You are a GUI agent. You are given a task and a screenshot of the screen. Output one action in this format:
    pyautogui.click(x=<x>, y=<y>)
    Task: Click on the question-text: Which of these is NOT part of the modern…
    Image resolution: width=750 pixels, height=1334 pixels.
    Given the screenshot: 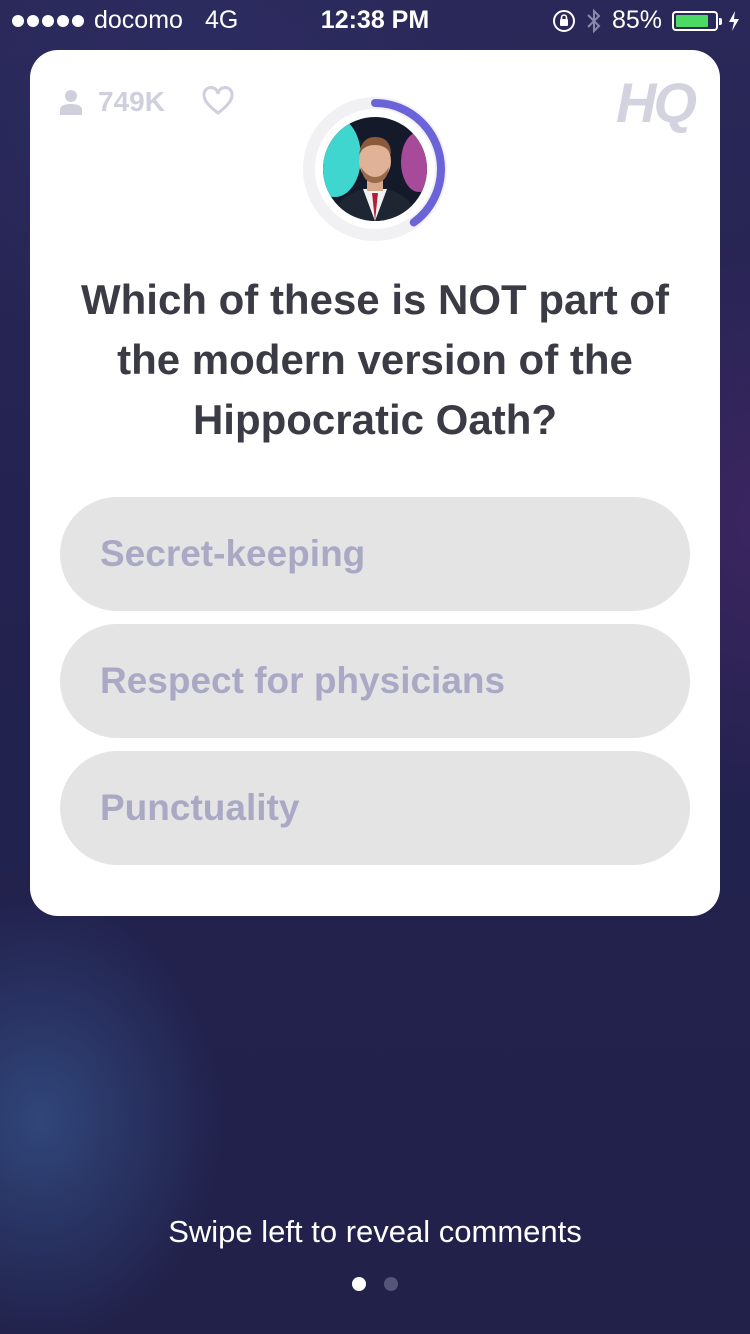 What is the action you would take?
    pyautogui.click(x=375, y=359)
    